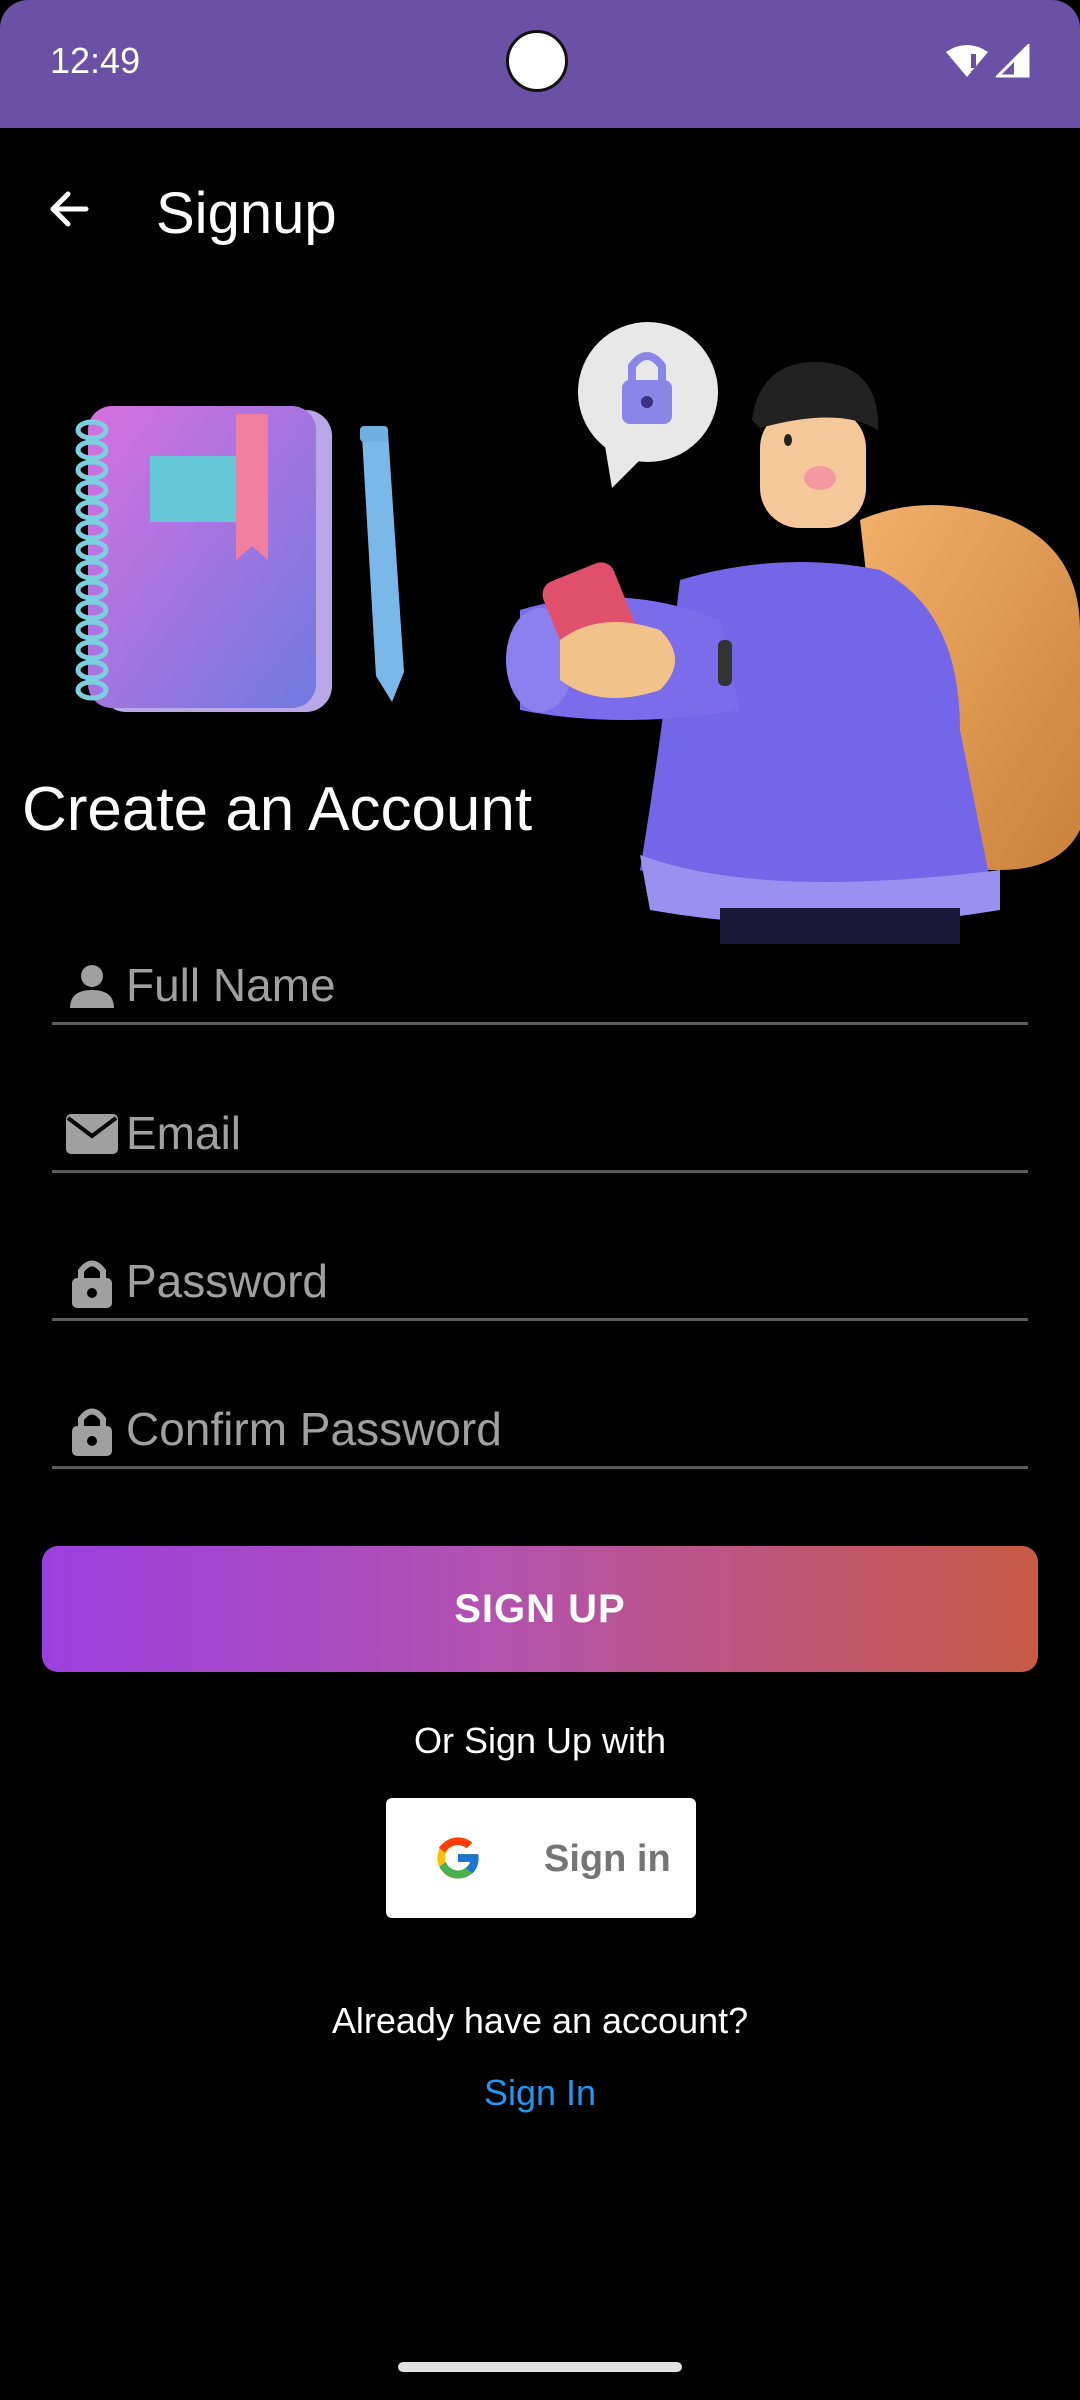 This screenshot has width=1080, height=2400. What do you see at coordinates (607, 1859) in the screenshot?
I see `google-sign-in-label: Sign in` at bounding box center [607, 1859].